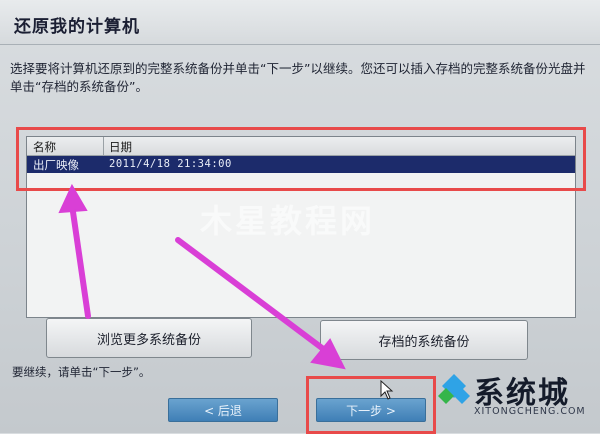 This screenshot has height=434, width=600. Describe the element at coordinates (149, 338) in the screenshot. I see `browse-more-backups-button: 浏览更多系统备份` at that location.